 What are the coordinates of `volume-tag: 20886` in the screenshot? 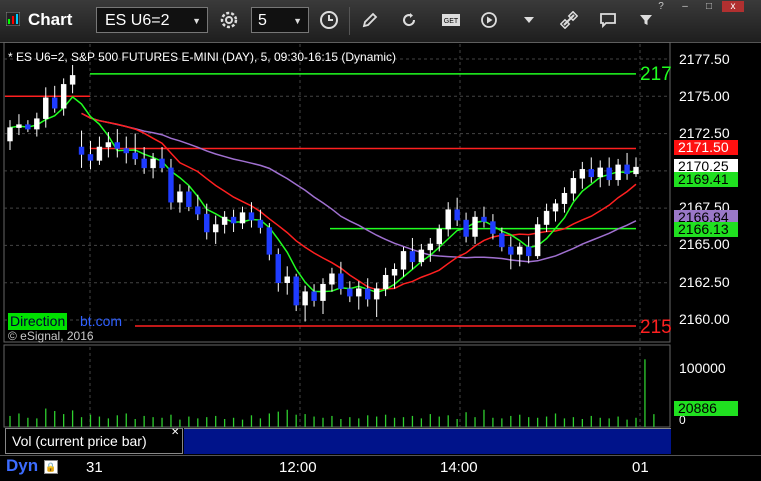 It's located at (706, 408).